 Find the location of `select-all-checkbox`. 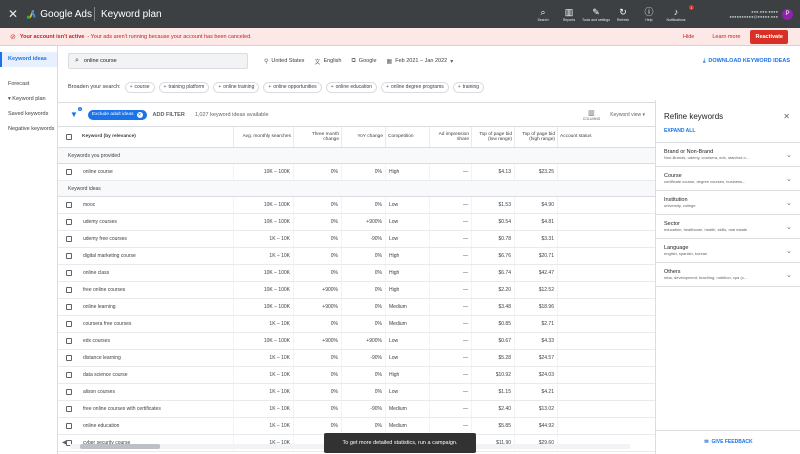

select-all-checkbox is located at coordinates (69, 137).